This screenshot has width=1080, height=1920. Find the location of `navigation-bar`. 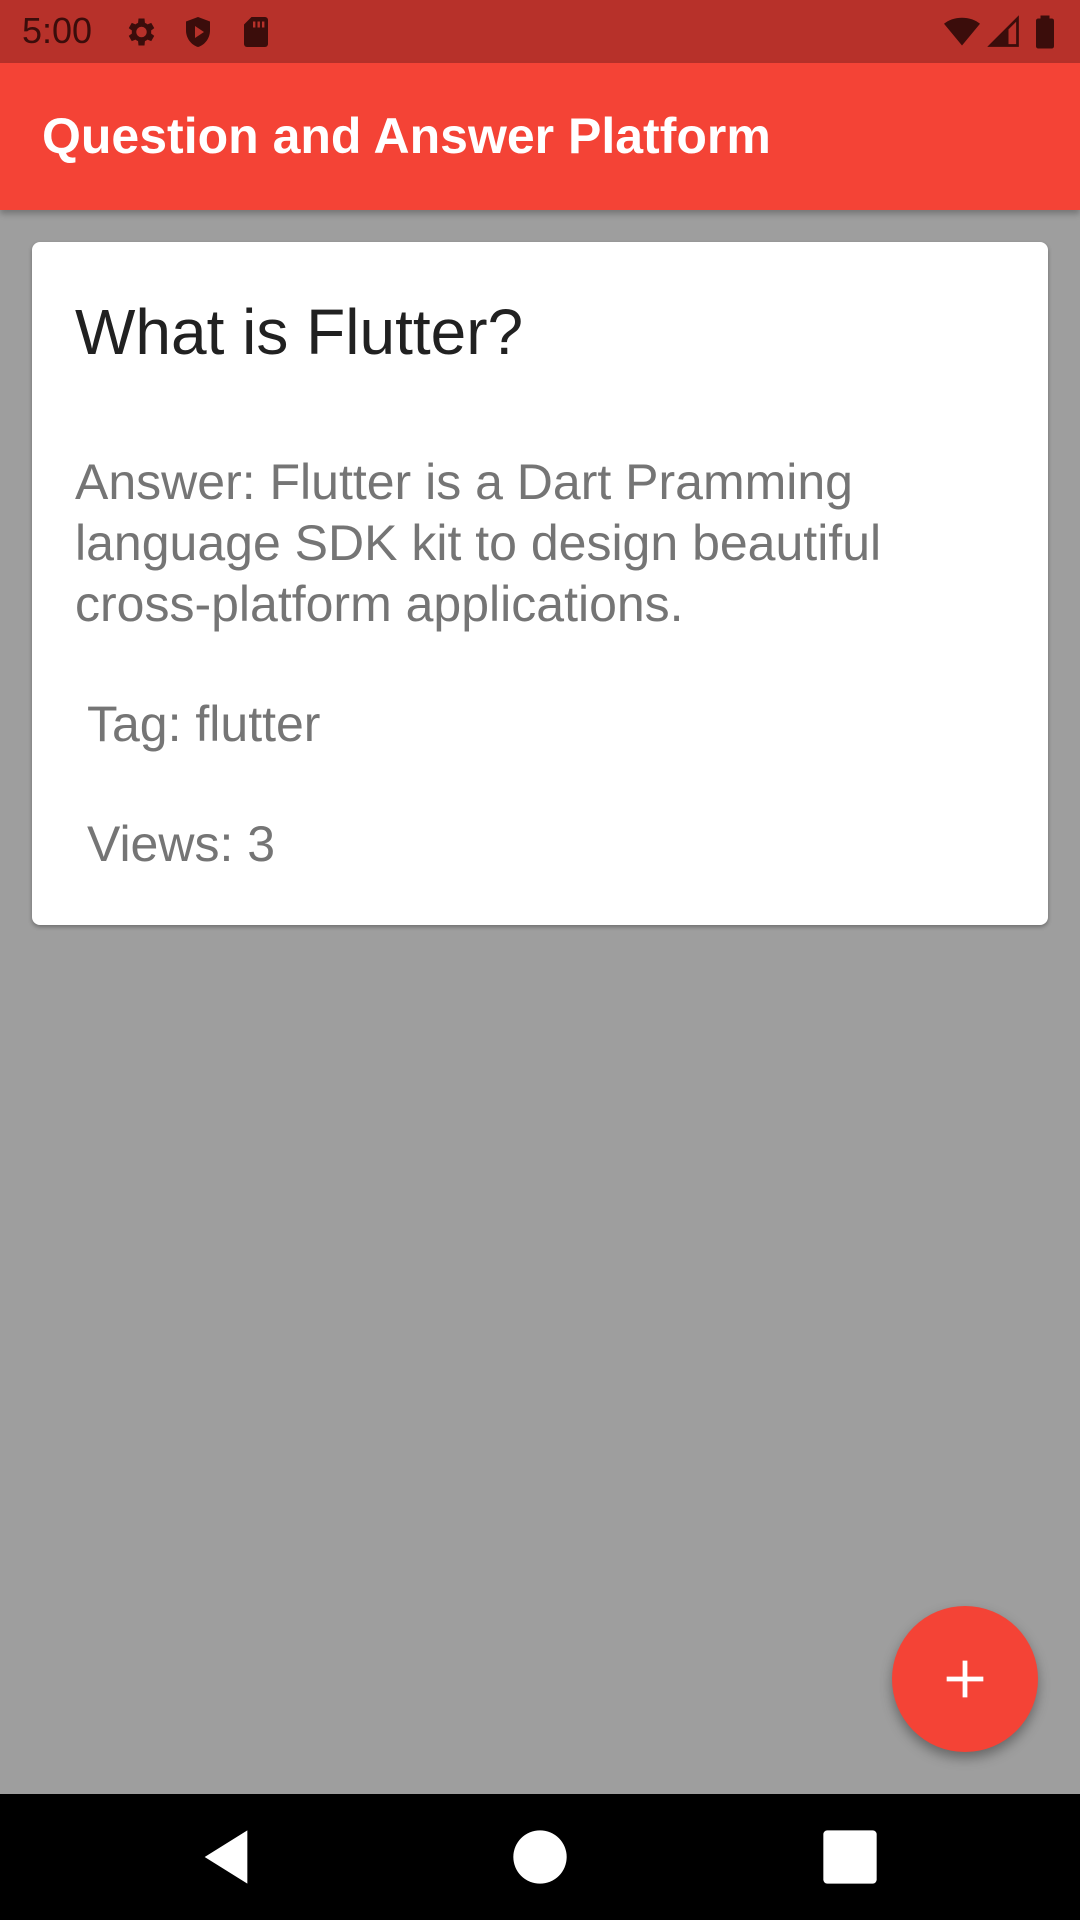

navigation-bar is located at coordinates (540, 1857).